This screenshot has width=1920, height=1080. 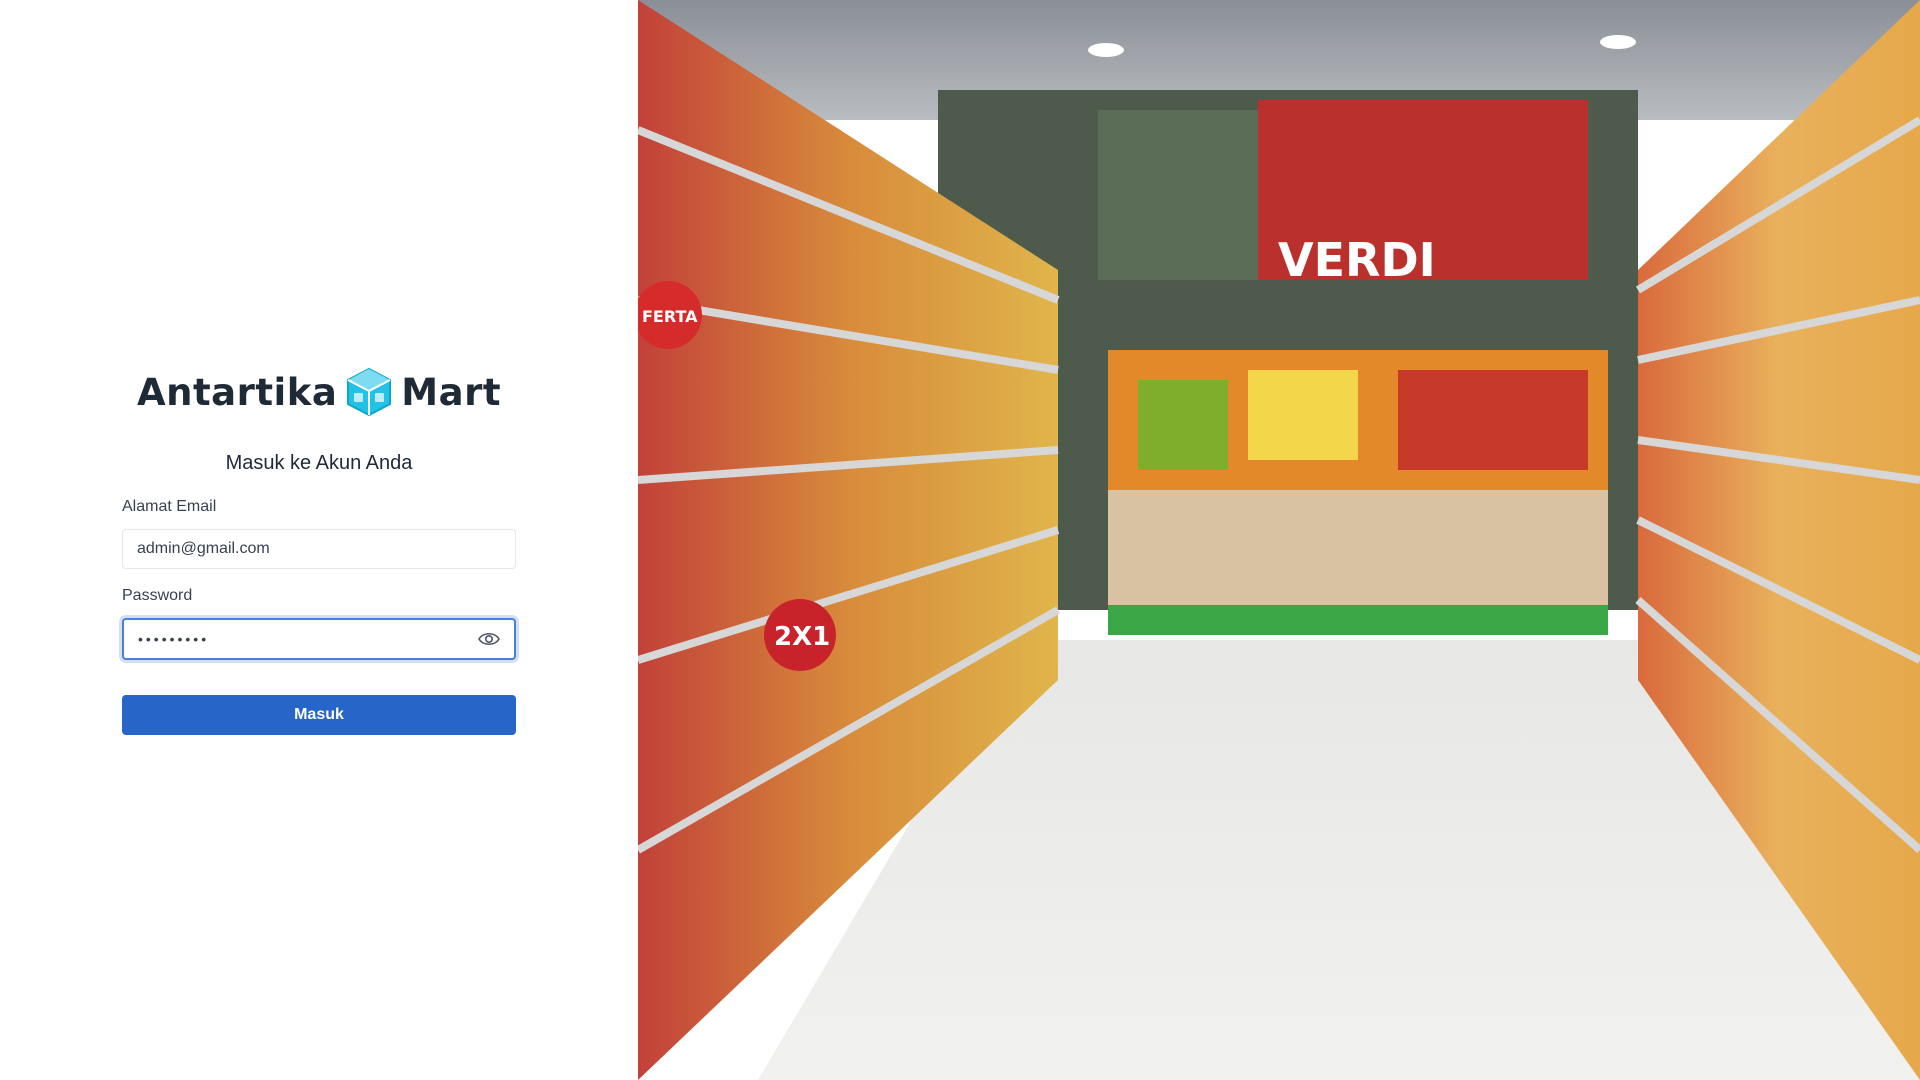 I want to click on brand-name-right: Mart, so click(x=451, y=392).